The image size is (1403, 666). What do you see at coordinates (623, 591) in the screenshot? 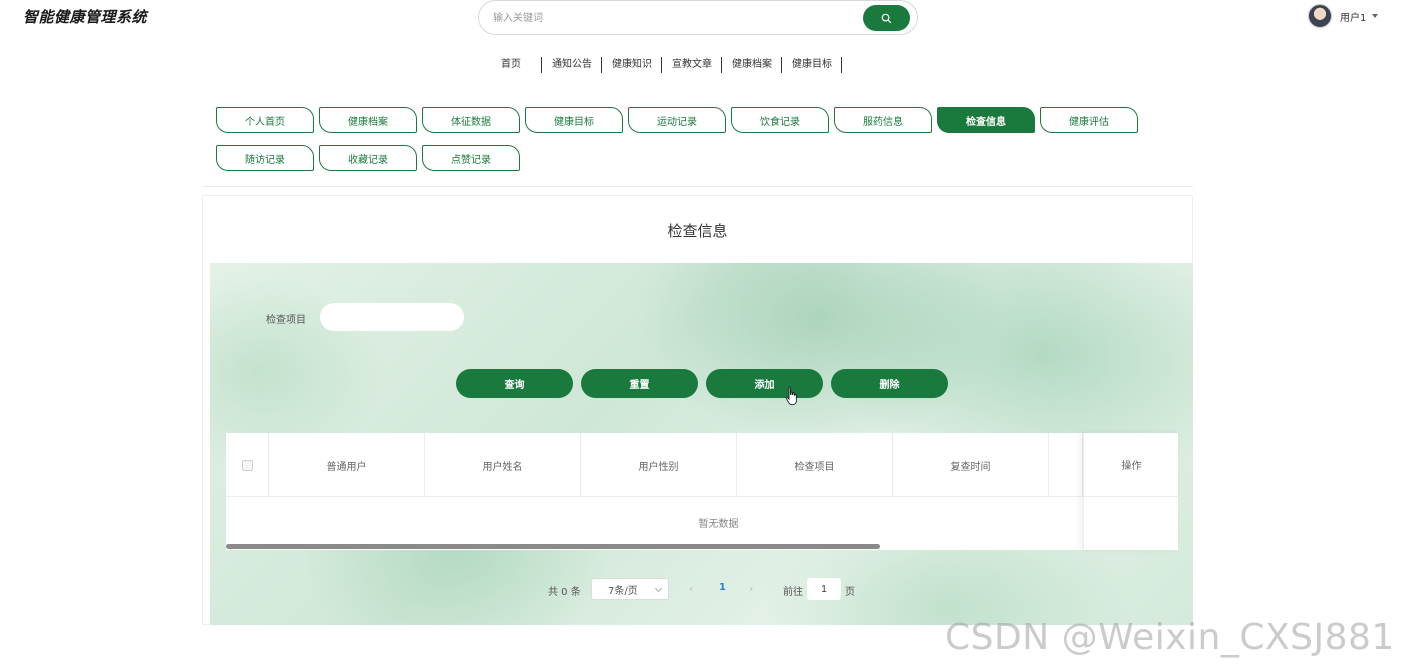
I see `page-size-value: 7条/页` at bounding box center [623, 591].